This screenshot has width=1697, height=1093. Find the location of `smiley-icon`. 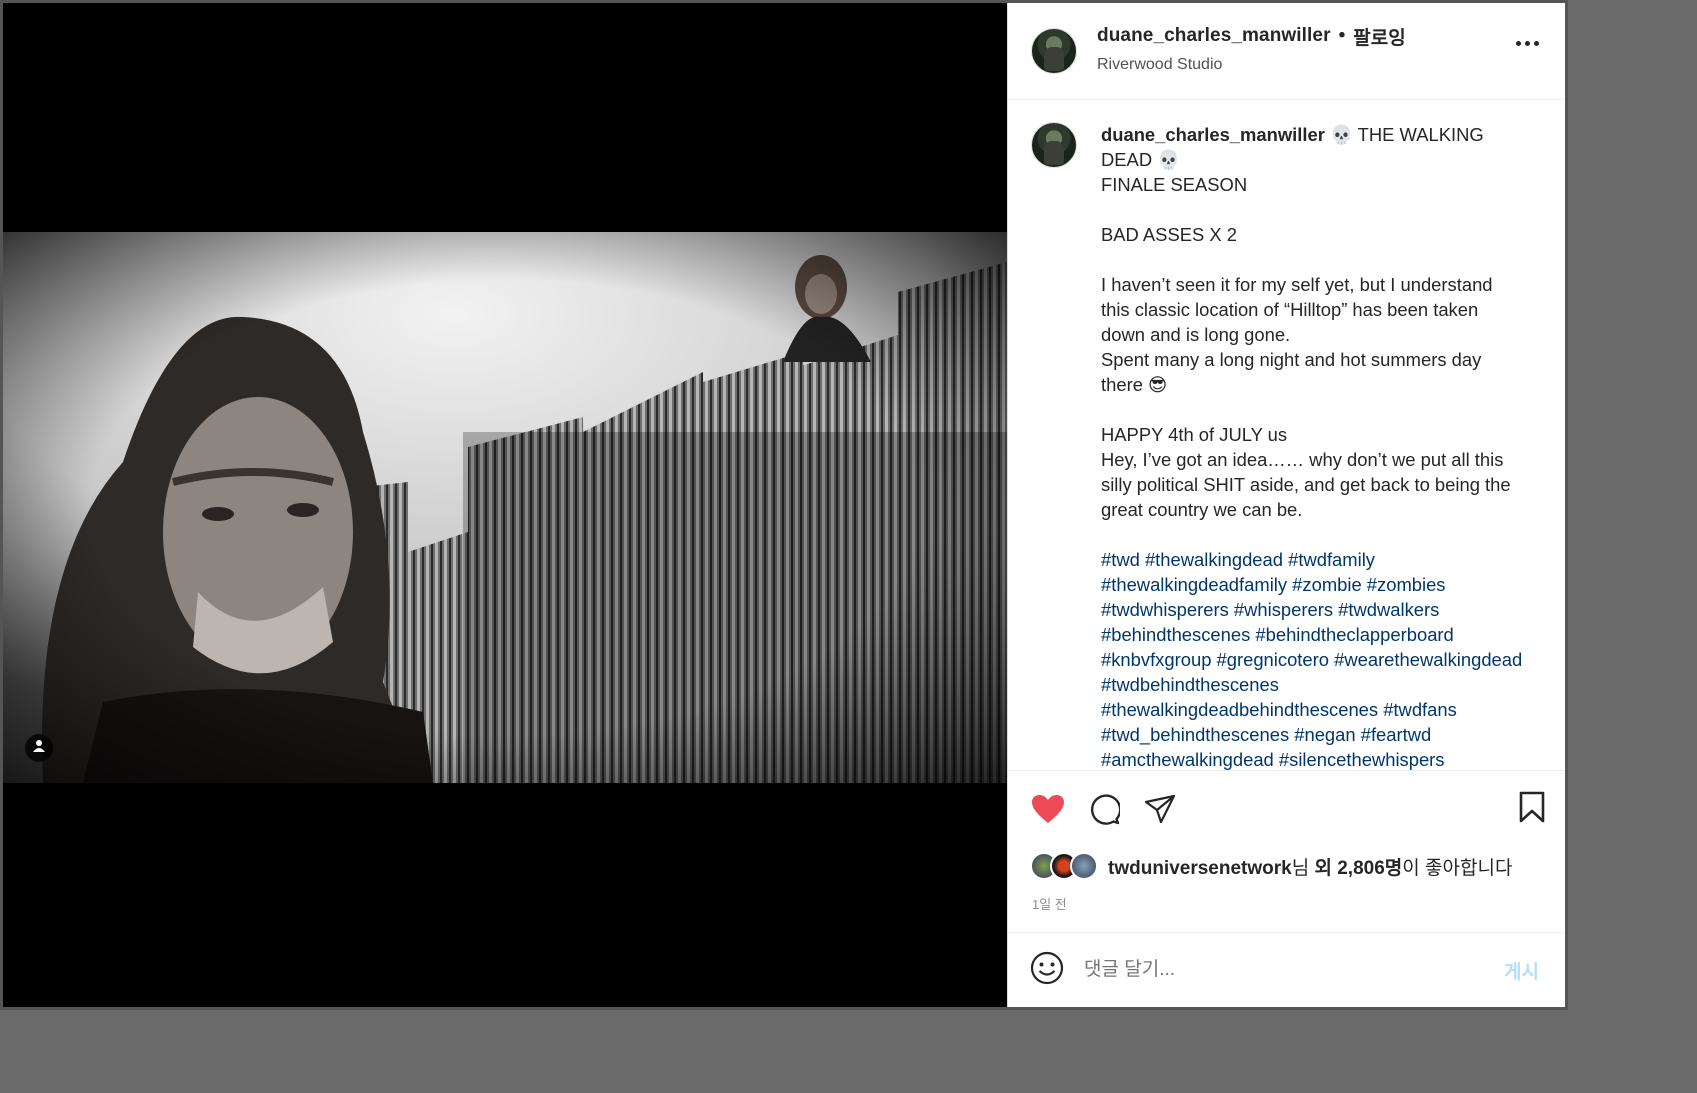

smiley-icon is located at coordinates (1047, 967).